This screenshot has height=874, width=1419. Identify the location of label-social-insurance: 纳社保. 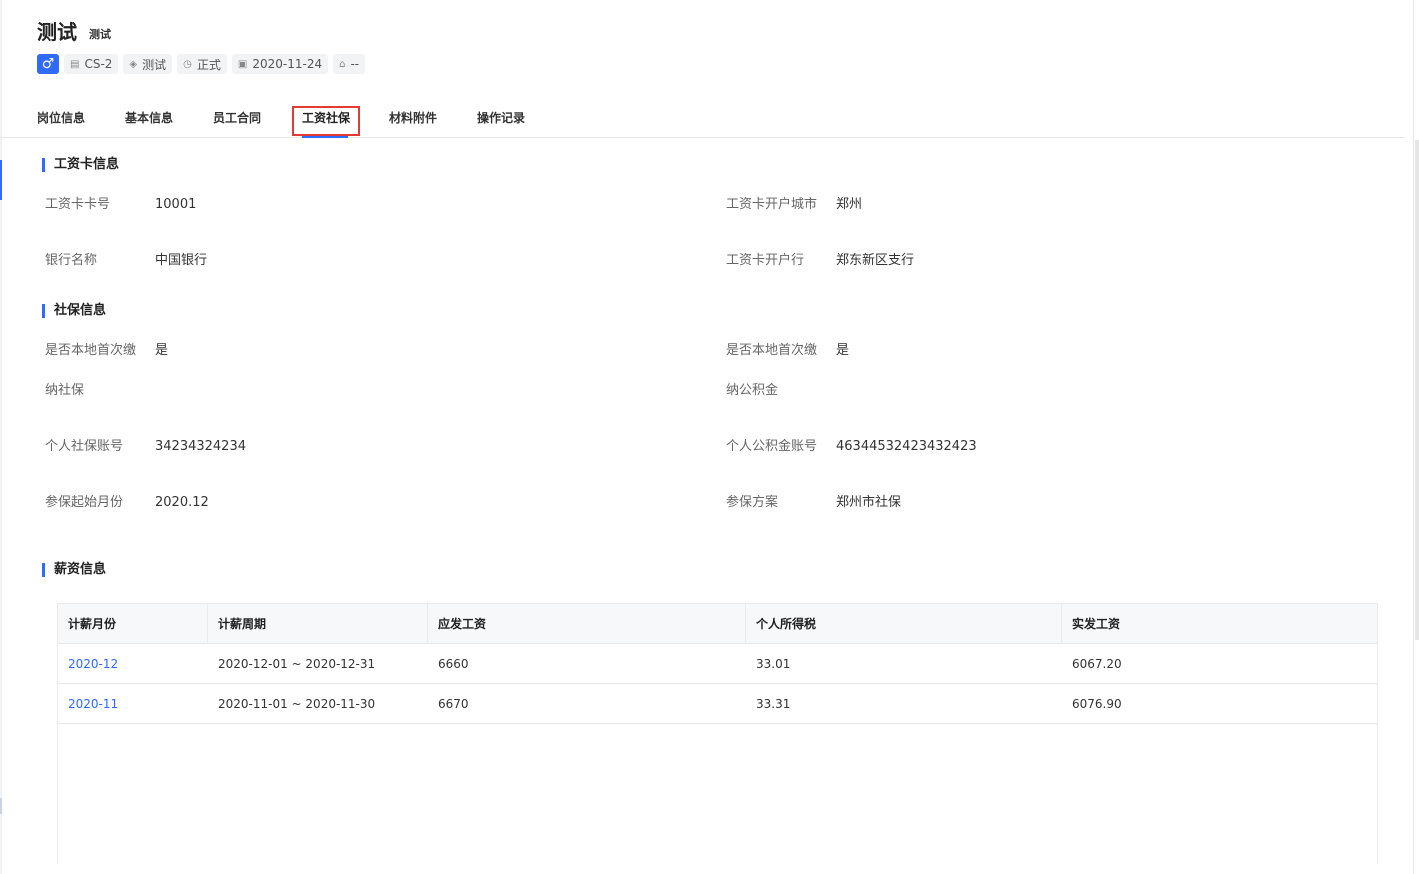
(65, 390).